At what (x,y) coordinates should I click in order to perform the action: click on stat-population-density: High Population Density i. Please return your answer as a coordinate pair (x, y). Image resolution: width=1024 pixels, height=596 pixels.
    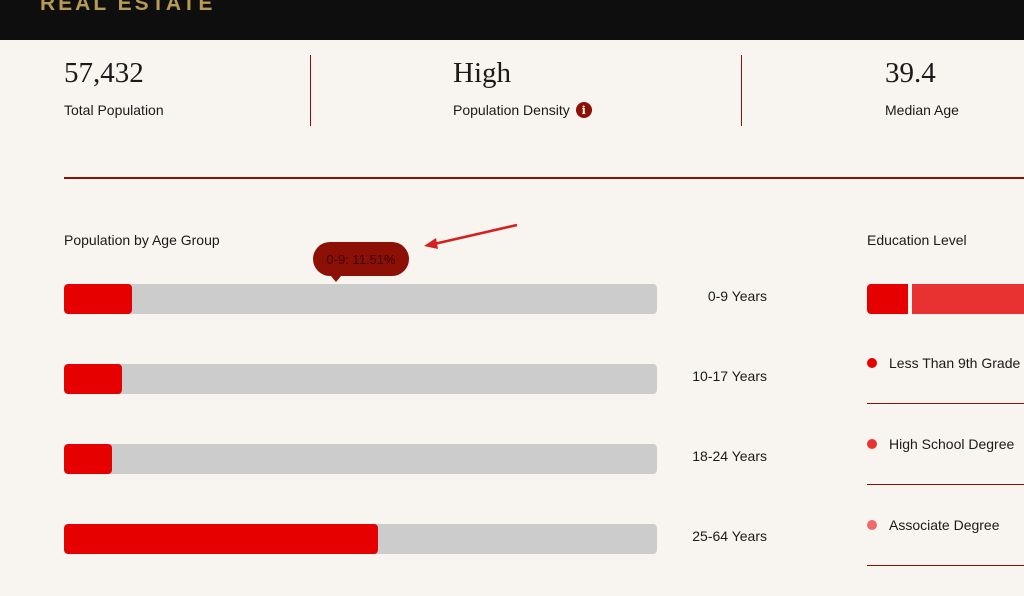
    Looking at the image, I should click on (522, 87).